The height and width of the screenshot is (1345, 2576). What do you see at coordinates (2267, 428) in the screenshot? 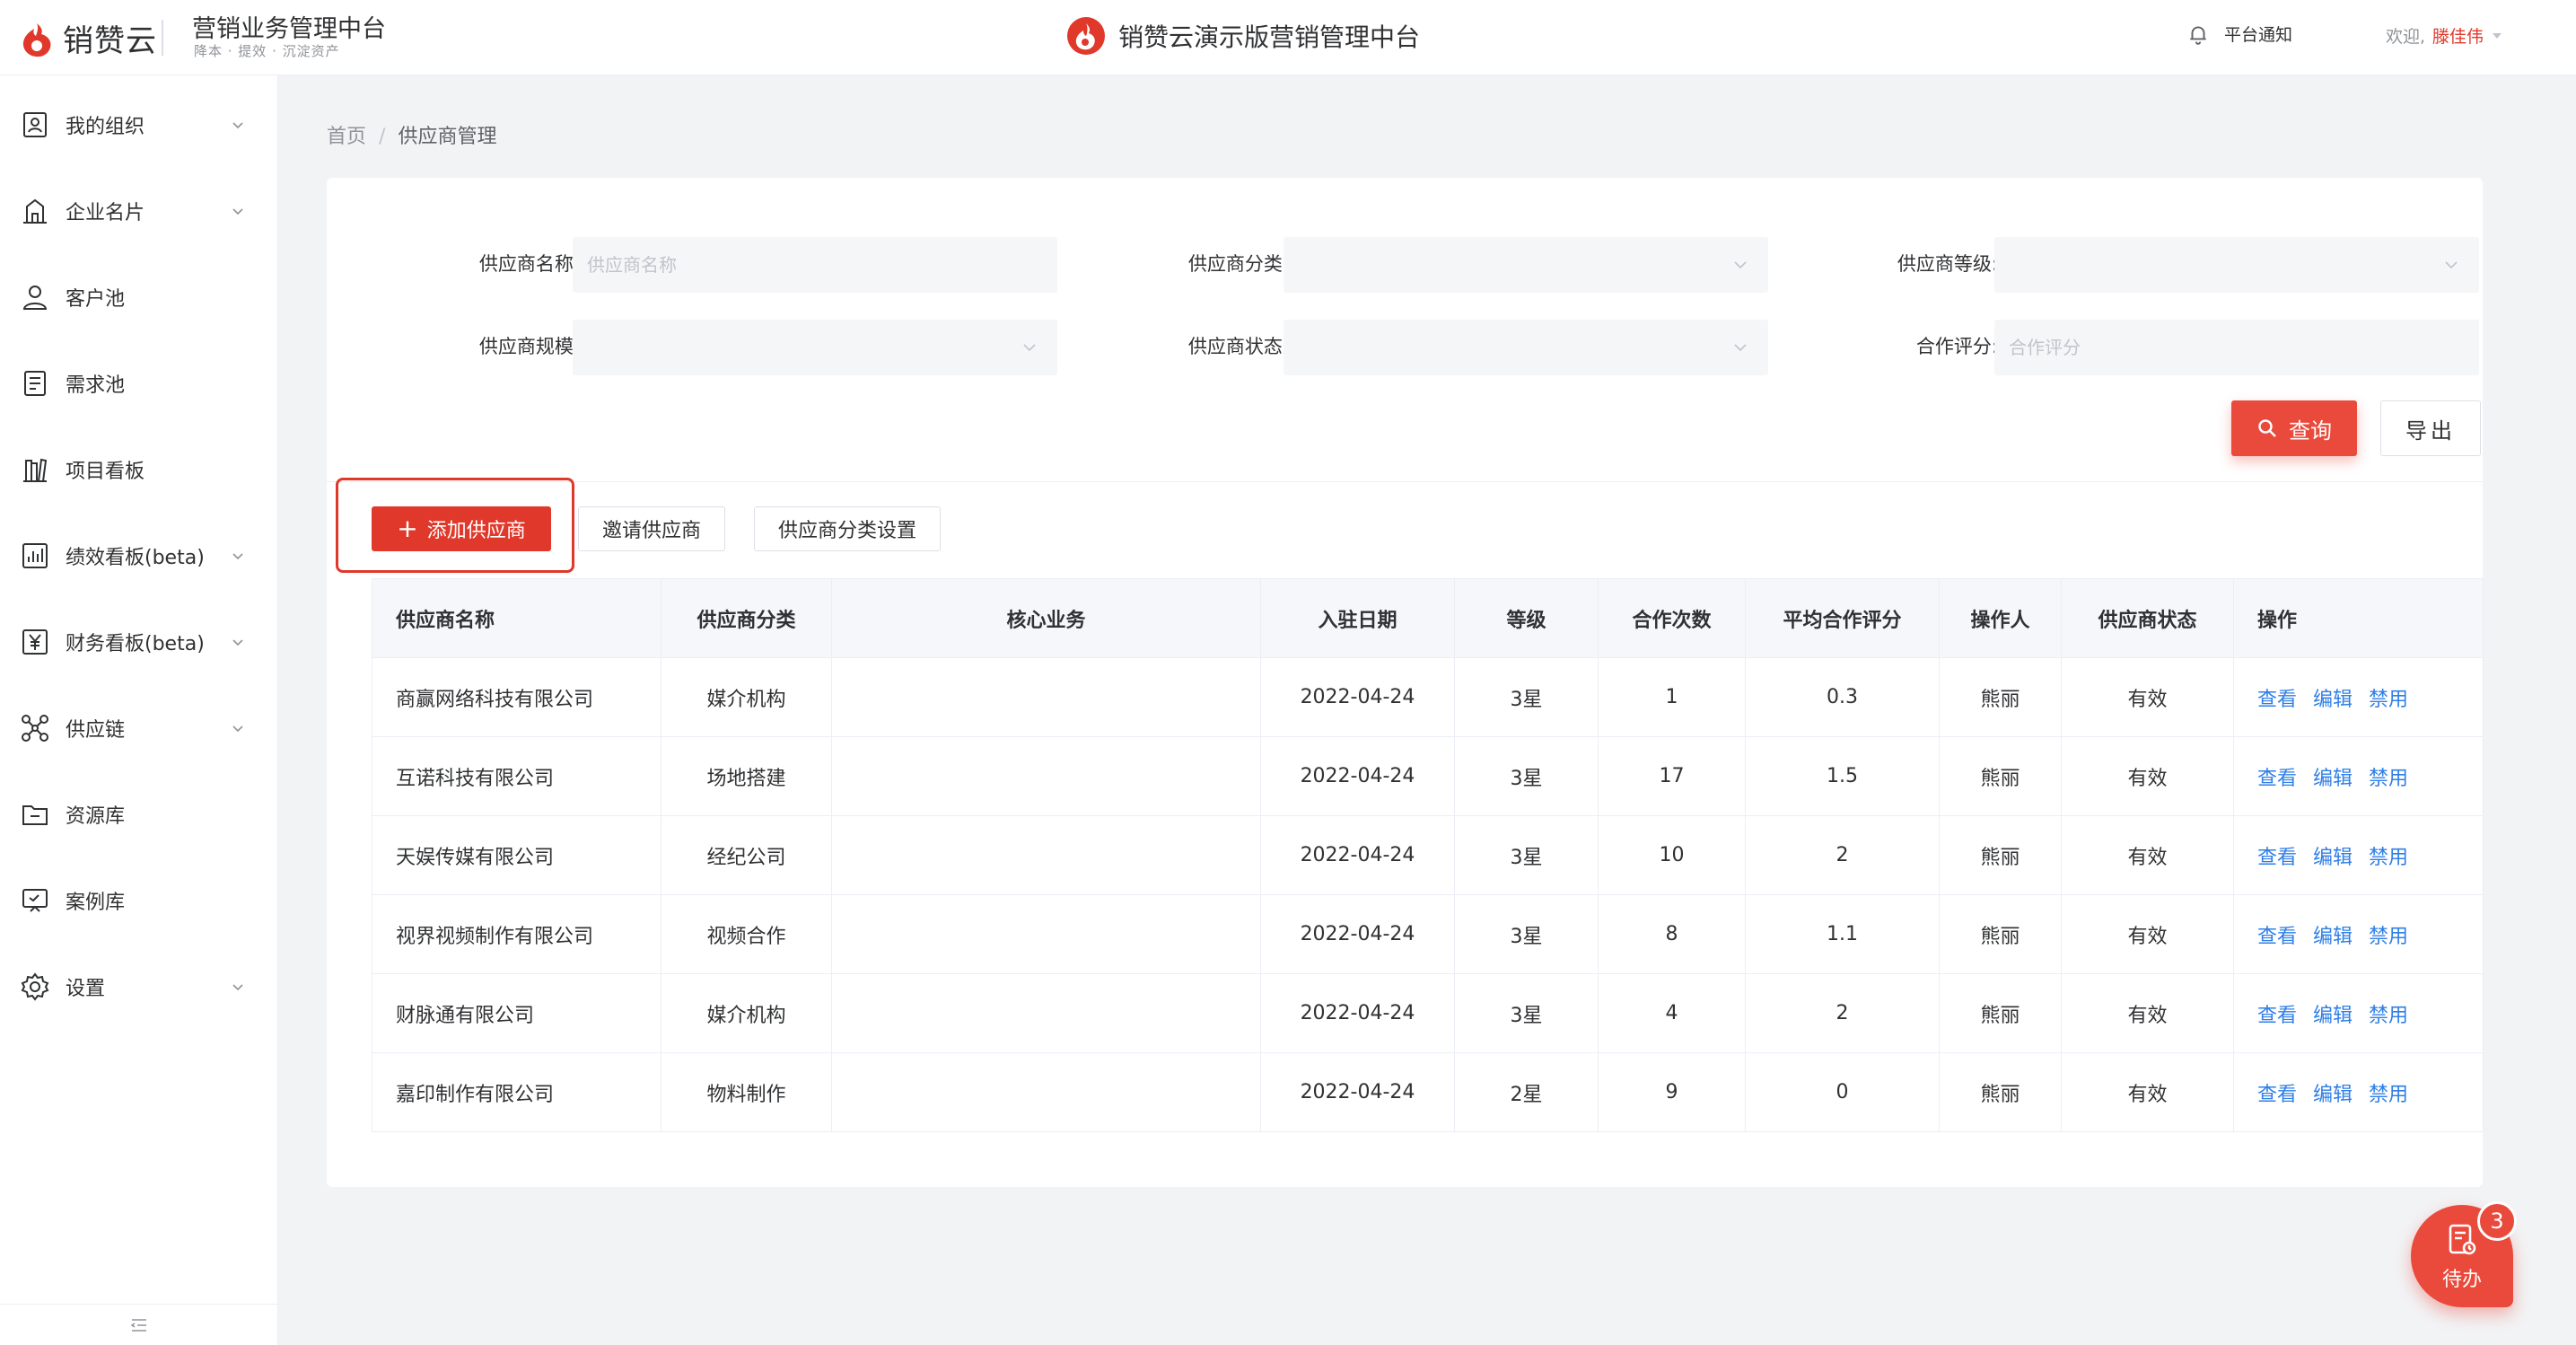
I see `search-icon` at bounding box center [2267, 428].